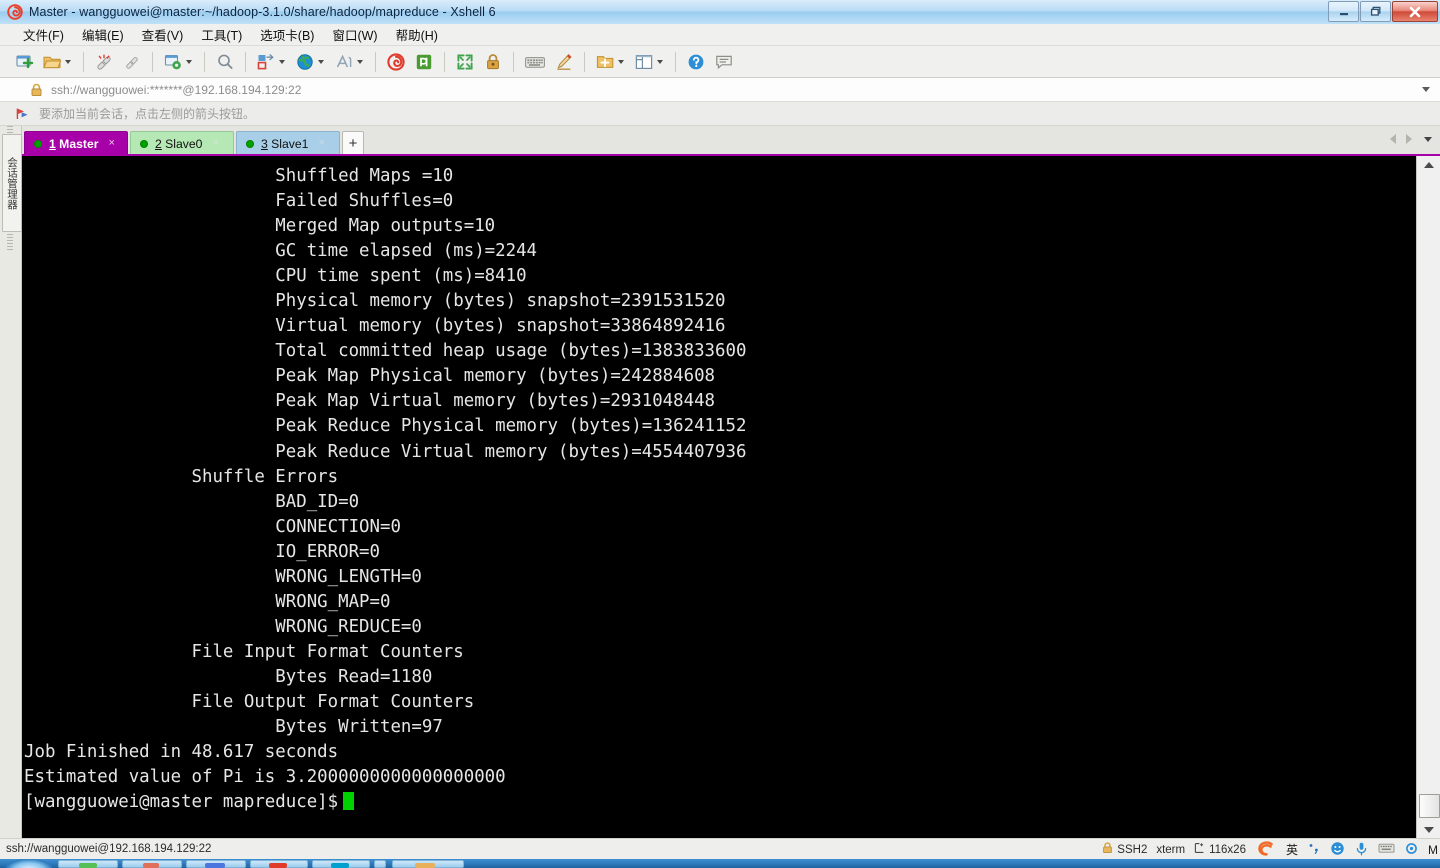 This screenshot has height=868, width=1440. What do you see at coordinates (1375, 11) in the screenshot?
I see `restore-button` at bounding box center [1375, 11].